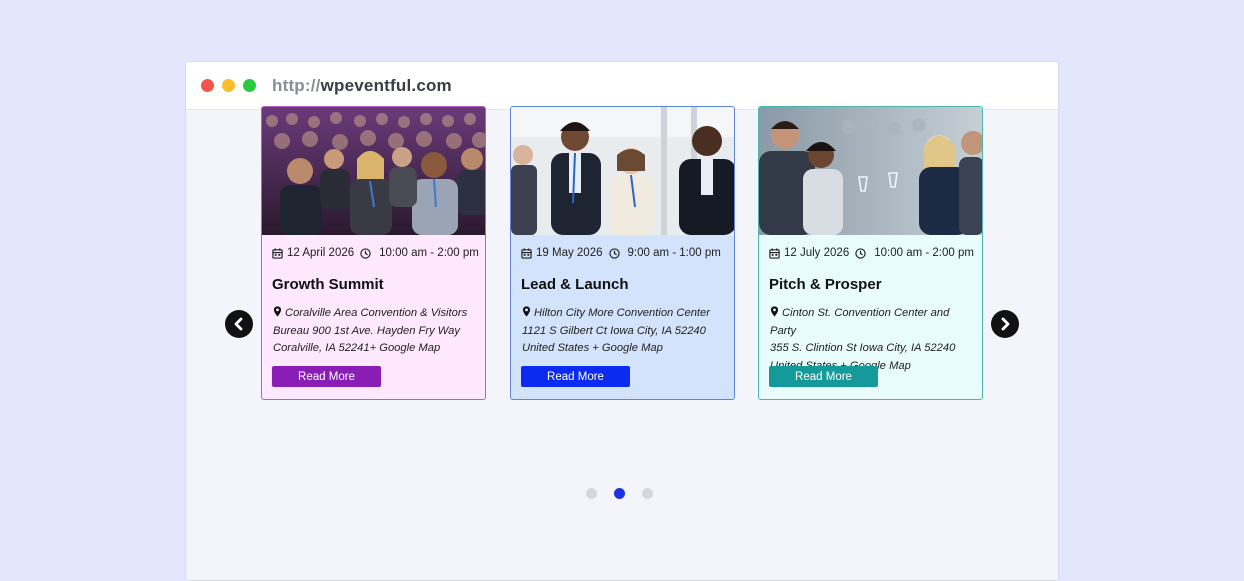 The width and height of the screenshot is (1244, 581). I want to click on event-datetime: 12 July 2026 10:00 am - 2:00 pm, so click(871, 253).